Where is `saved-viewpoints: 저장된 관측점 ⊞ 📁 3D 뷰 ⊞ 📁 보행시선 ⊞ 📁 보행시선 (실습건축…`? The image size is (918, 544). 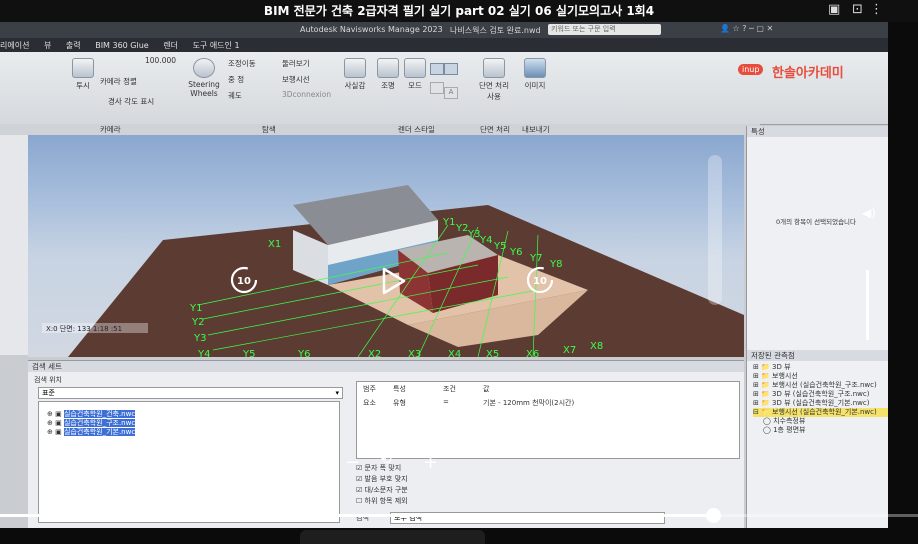
saved-viewpoints: 저장된 관측점 ⊞ 📁 3D 뷰 ⊞ 📁 보행시선 ⊞ 📁 보행시선 (실습건축… is located at coordinates (817, 392).